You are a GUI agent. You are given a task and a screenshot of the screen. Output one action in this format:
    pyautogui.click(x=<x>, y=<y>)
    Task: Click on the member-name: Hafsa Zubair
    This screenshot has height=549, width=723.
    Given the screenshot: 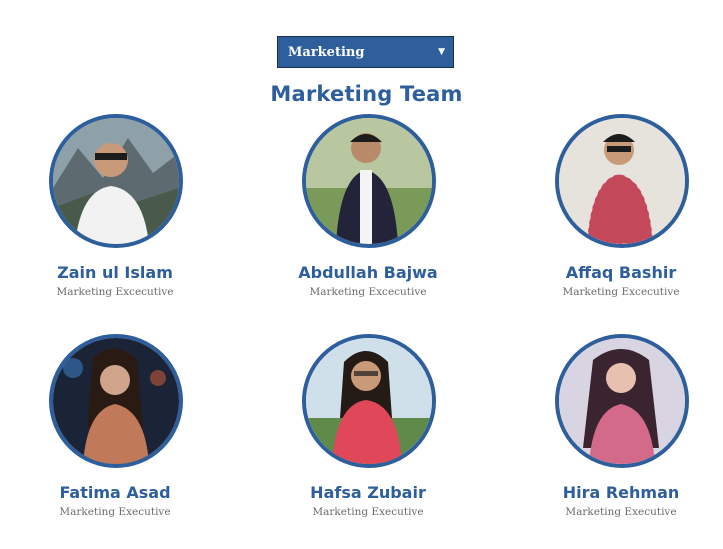 What is the action you would take?
    pyautogui.click(x=368, y=492)
    